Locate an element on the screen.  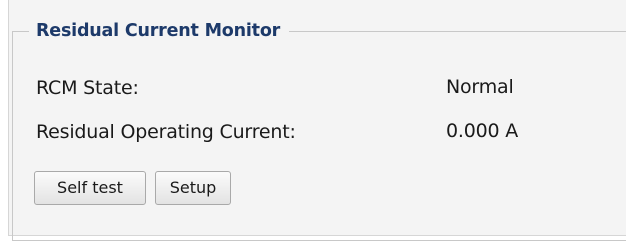
self-test-button: Self test is located at coordinates (90, 188).